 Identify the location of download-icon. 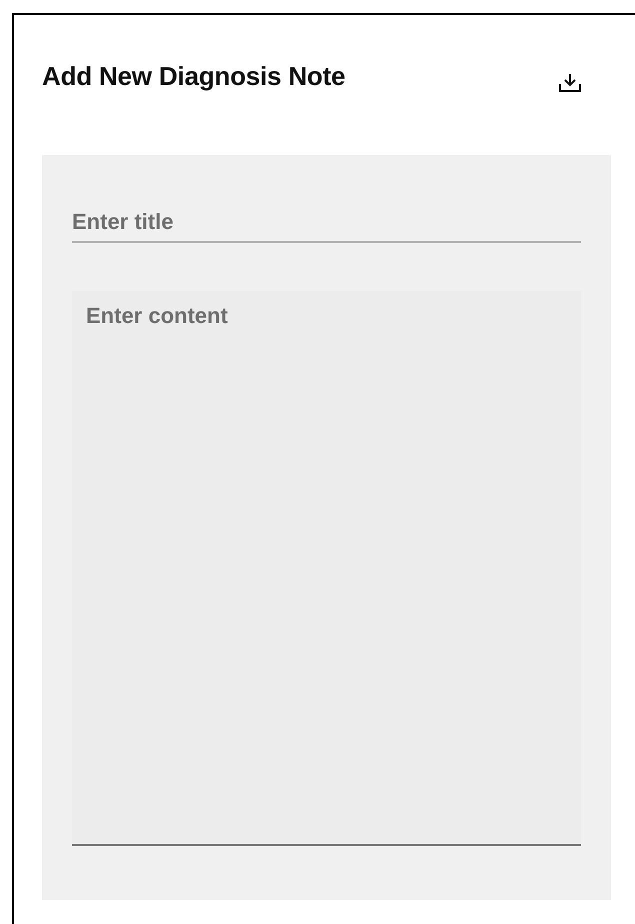
(570, 83).